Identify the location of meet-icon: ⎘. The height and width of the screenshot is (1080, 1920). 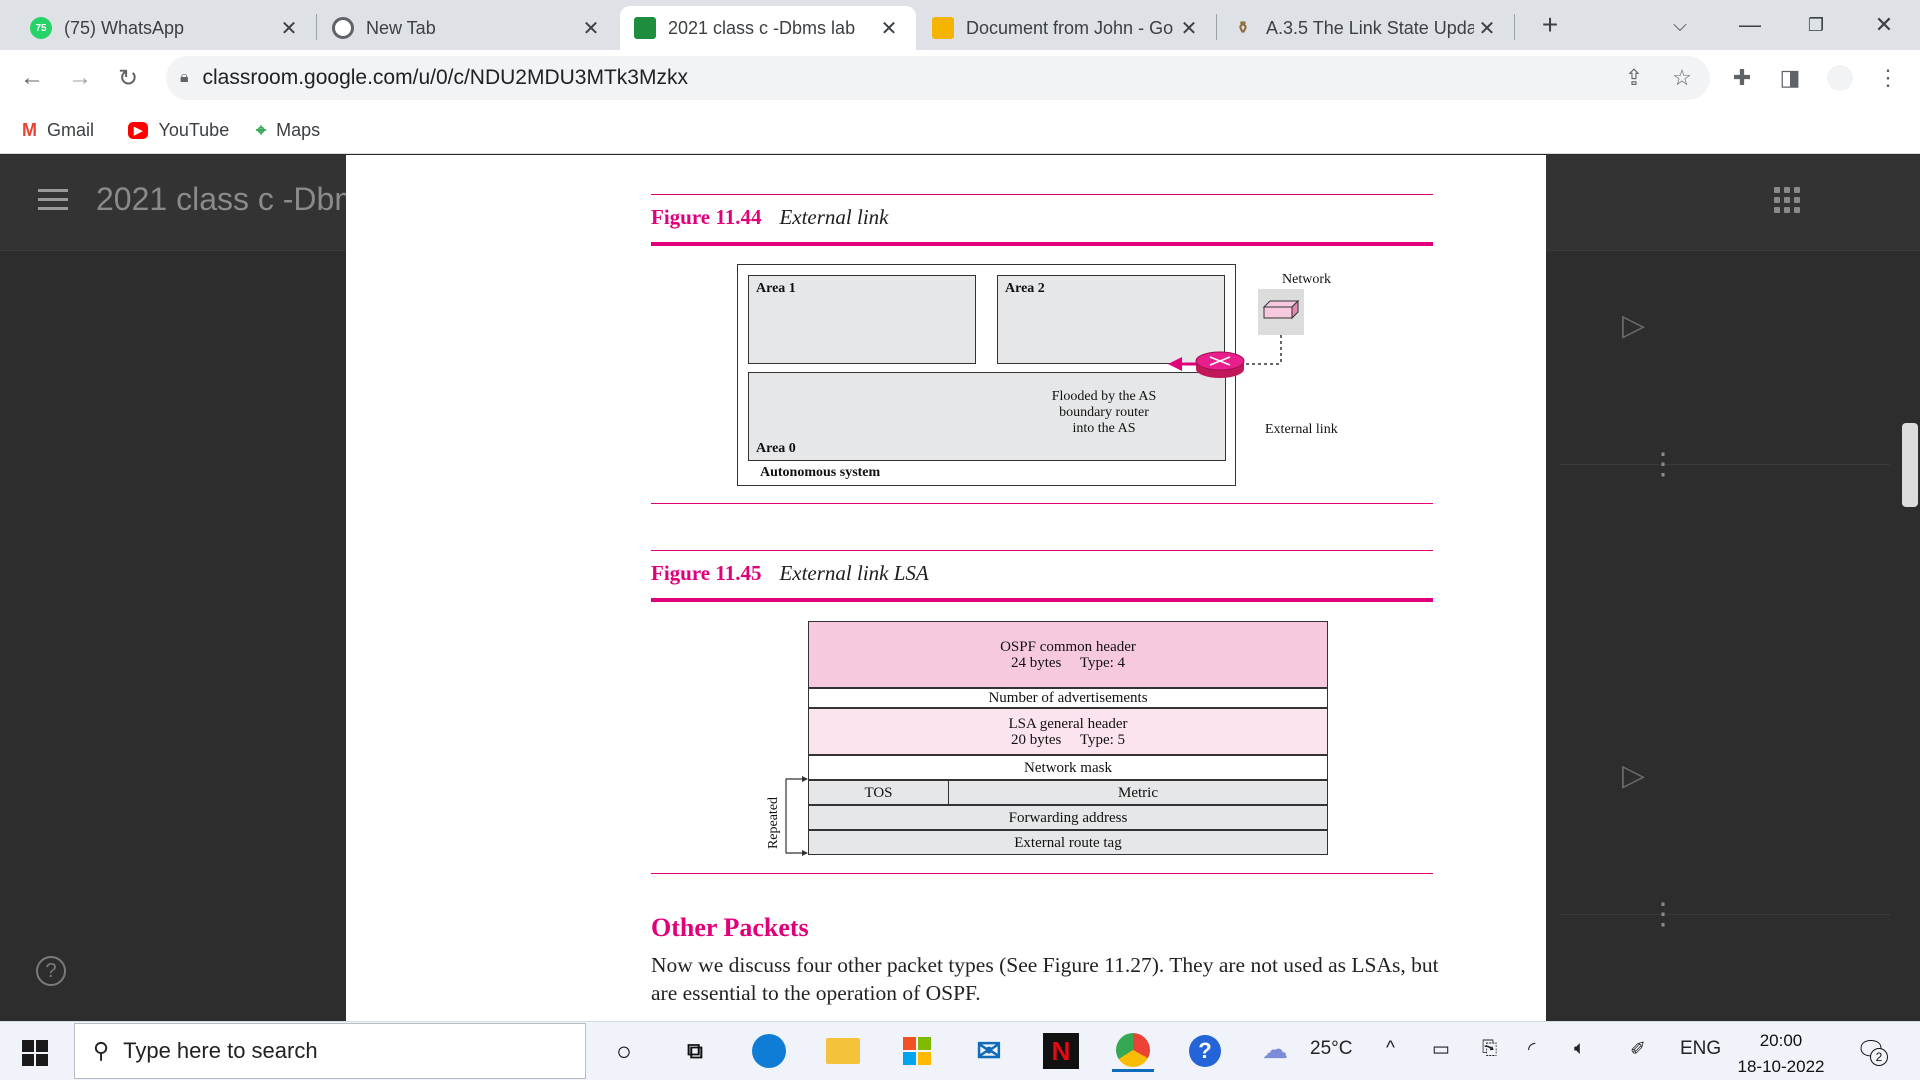
(1489, 1049).